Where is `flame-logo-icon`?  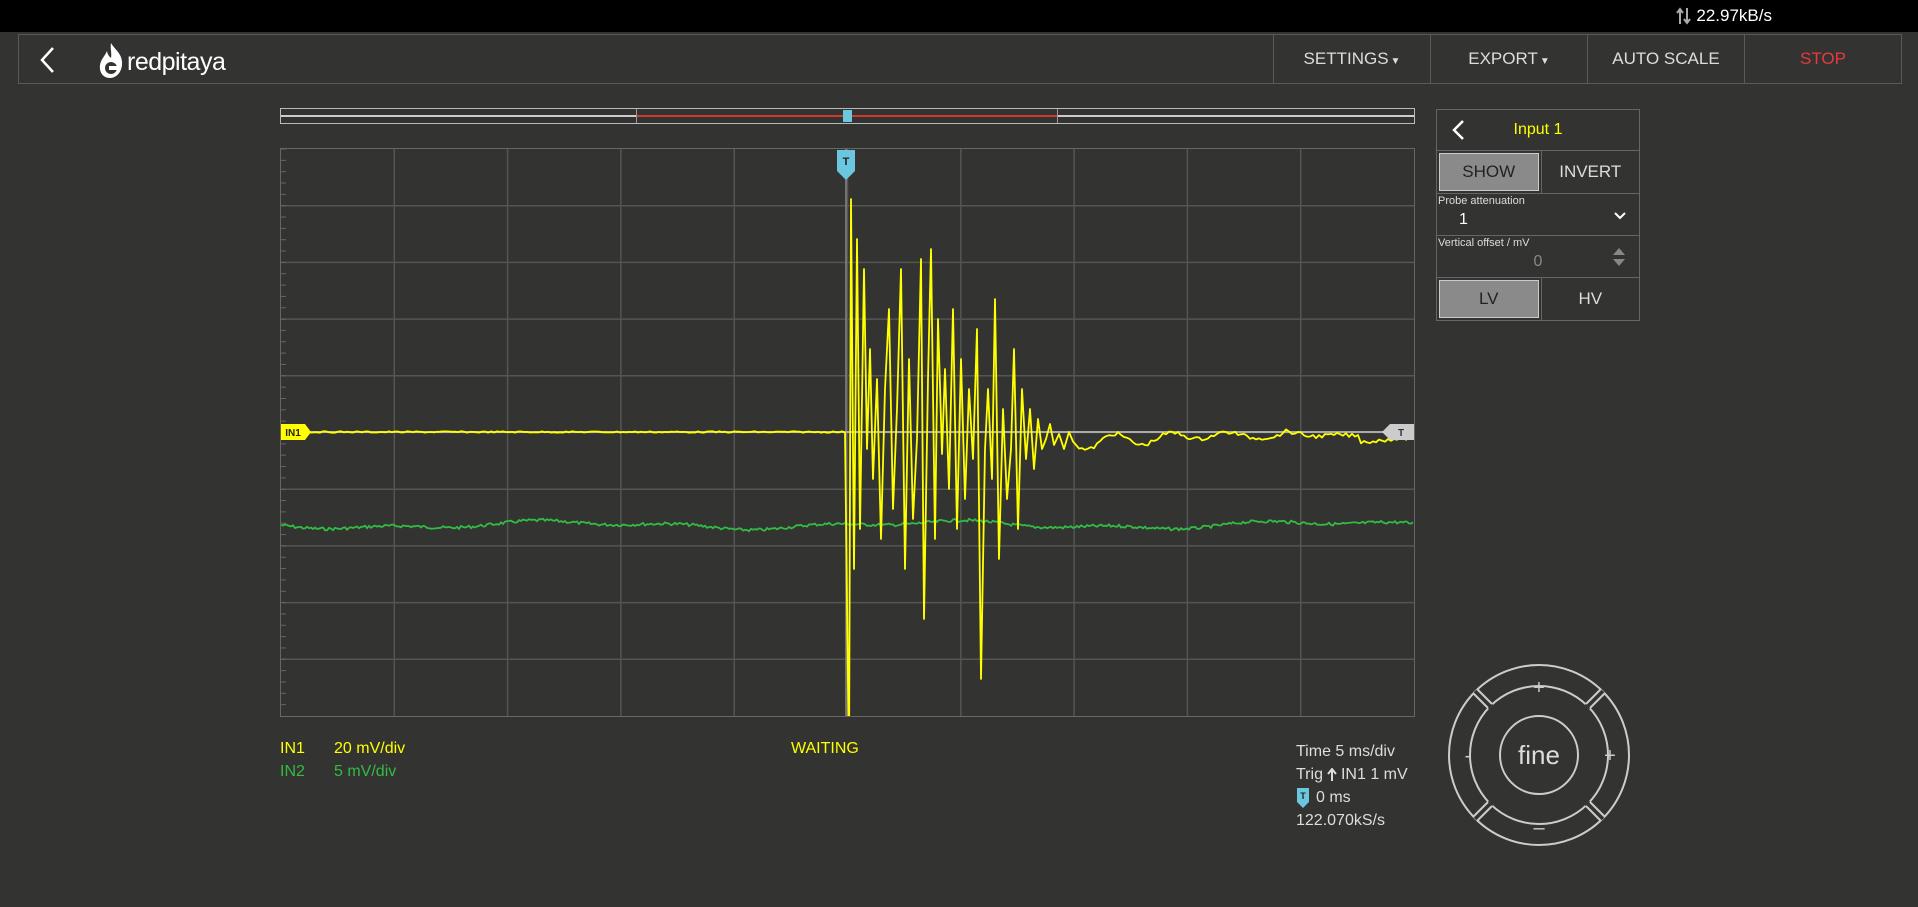 flame-logo-icon is located at coordinates (111, 60).